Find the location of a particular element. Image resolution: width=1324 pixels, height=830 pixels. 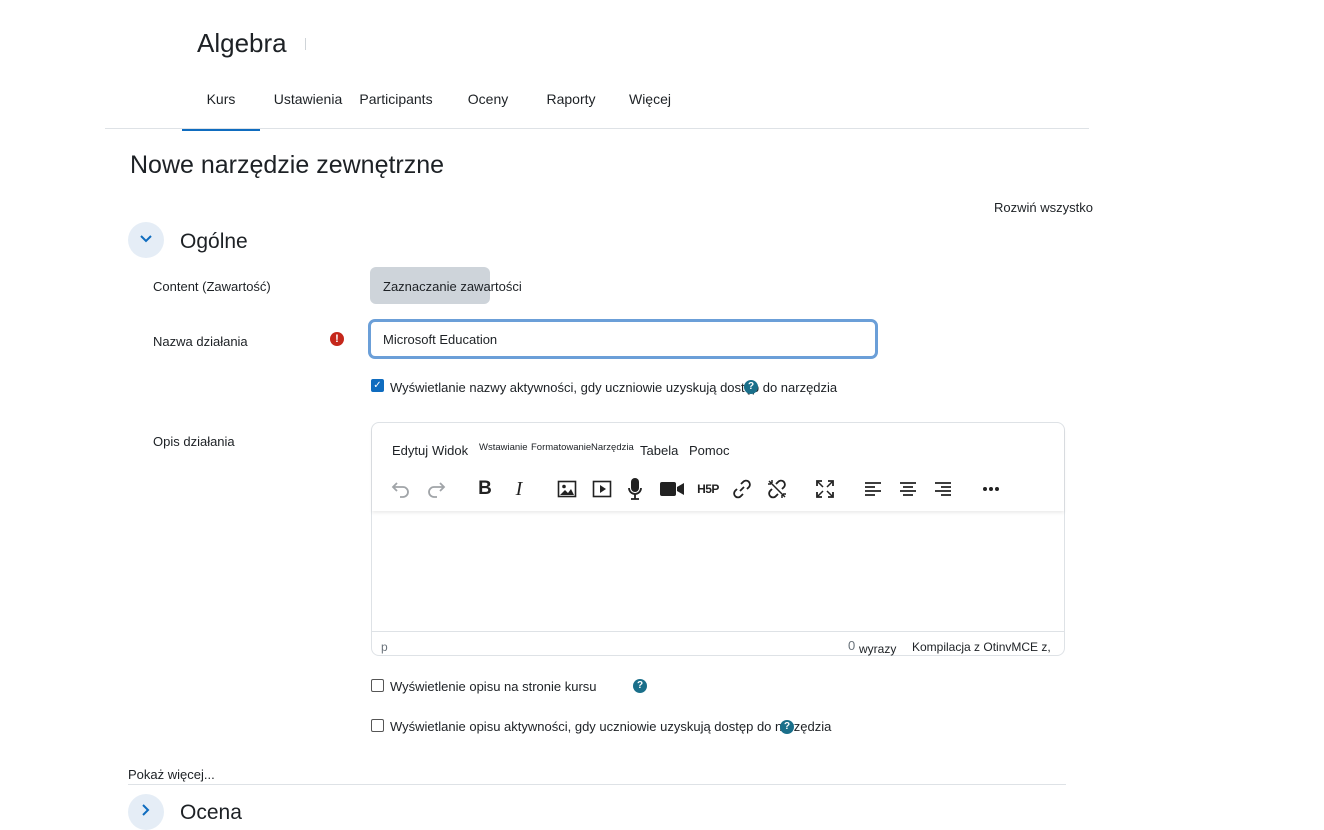

bold-icon: B is located at coordinates (485, 489).